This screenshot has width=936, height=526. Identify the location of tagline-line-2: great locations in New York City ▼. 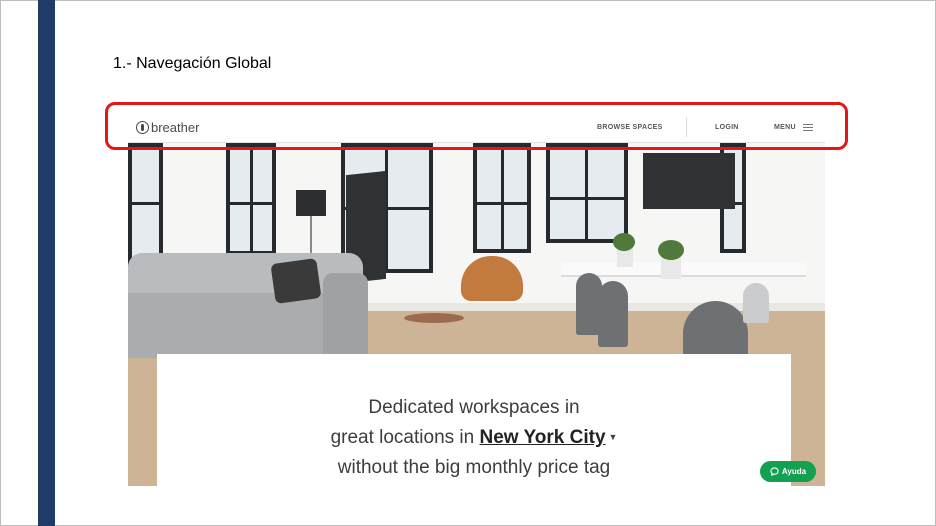
(474, 438).